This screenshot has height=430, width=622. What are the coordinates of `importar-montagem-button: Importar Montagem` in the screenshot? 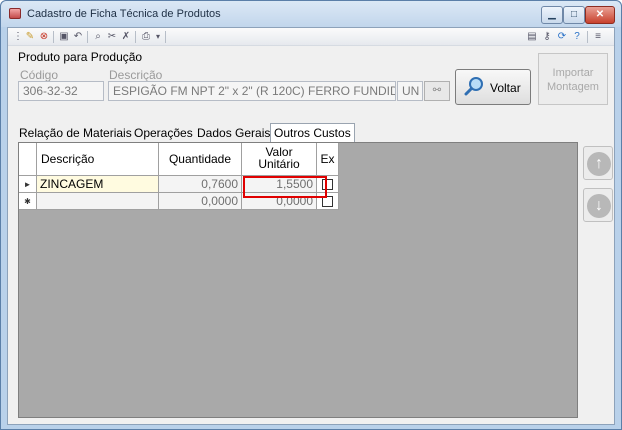 It's located at (573, 79).